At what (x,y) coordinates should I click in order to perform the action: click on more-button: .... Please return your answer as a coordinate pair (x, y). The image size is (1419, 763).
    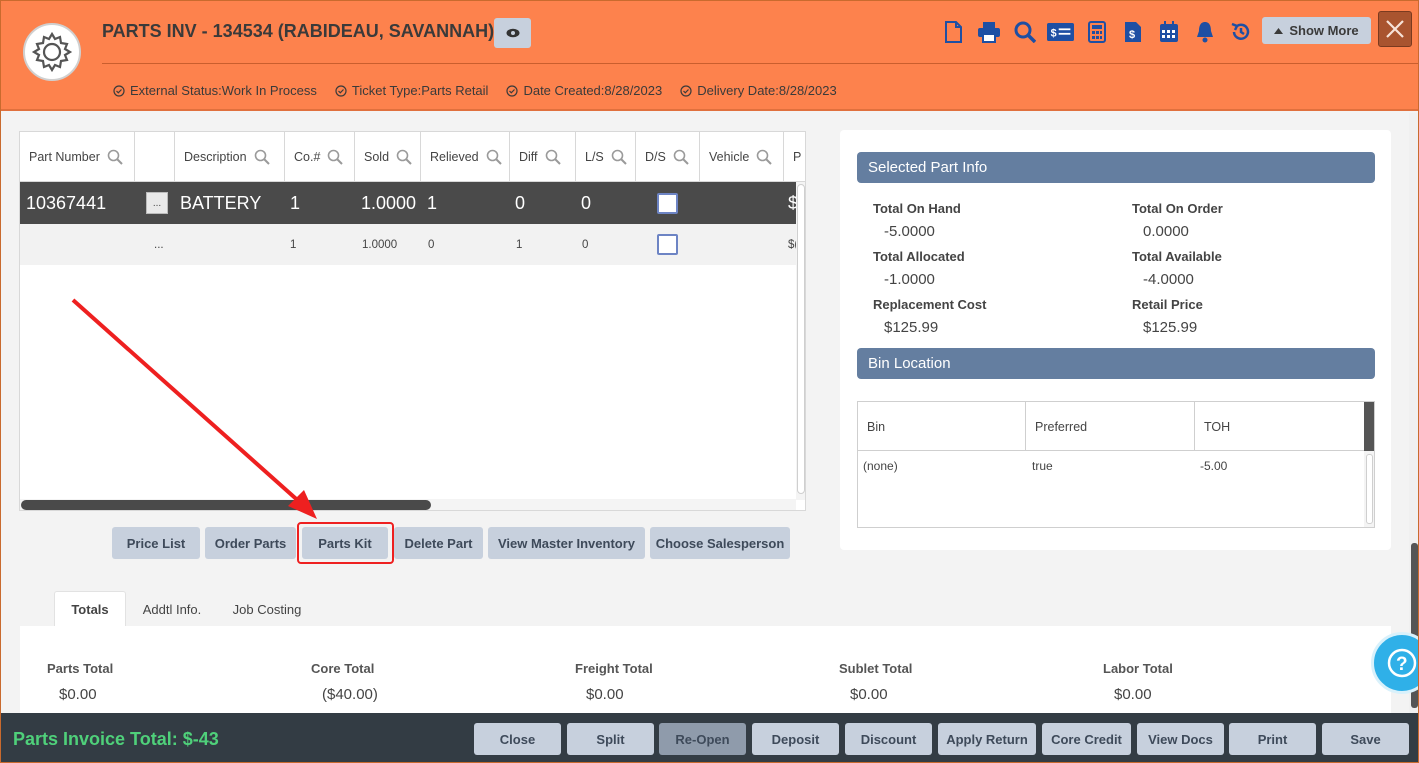
    Looking at the image, I should click on (157, 203).